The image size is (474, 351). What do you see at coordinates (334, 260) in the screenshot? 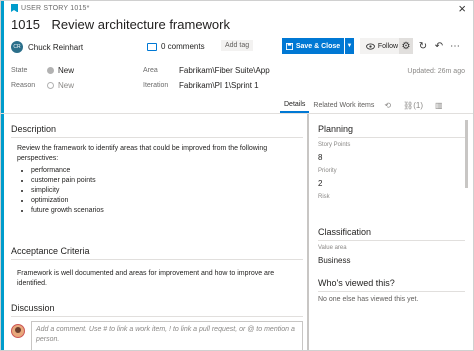
I see `value-area-value: Business` at bounding box center [334, 260].